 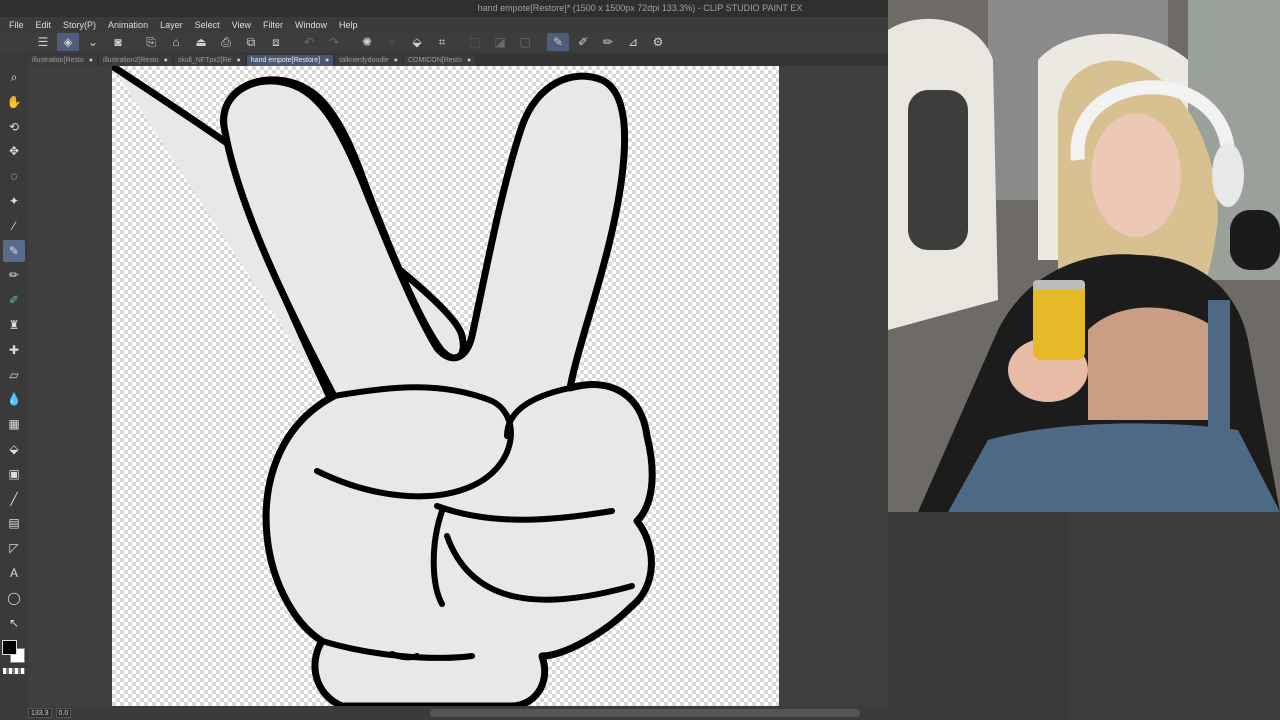 What do you see at coordinates (40, 713) in the screenshot?
I see `zoom-level-field: 133.3` at bounding box center [40, 713].